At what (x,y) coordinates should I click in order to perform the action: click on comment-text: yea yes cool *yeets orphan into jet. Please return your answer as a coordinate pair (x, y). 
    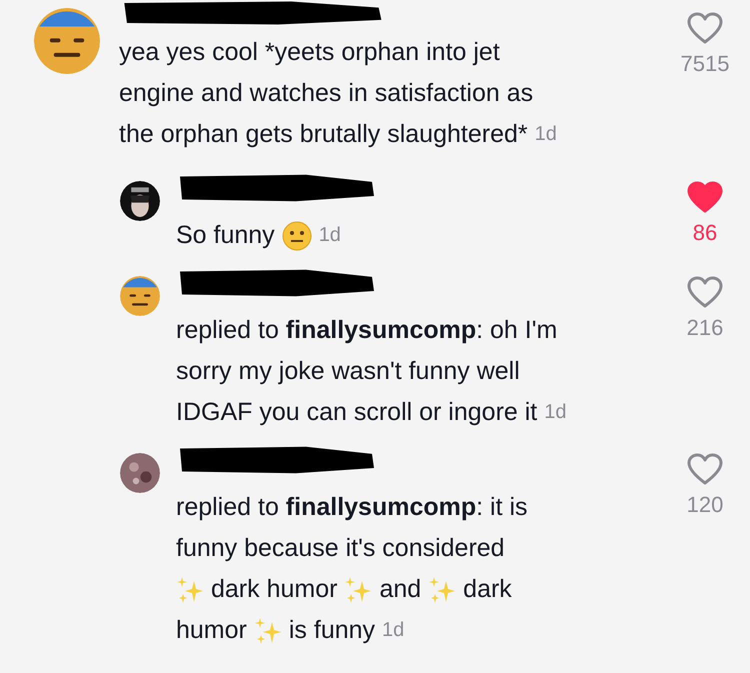
    Looking at the image, I should click on (309, 52).